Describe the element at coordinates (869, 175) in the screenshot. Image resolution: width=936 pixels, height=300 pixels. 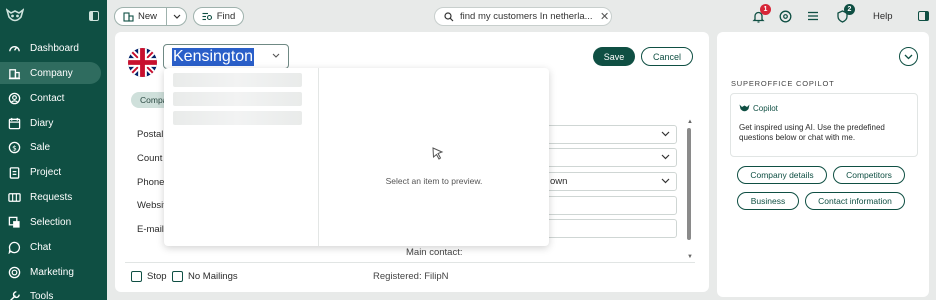
I see `prompt-chip-competitors: Competitors` at that location.